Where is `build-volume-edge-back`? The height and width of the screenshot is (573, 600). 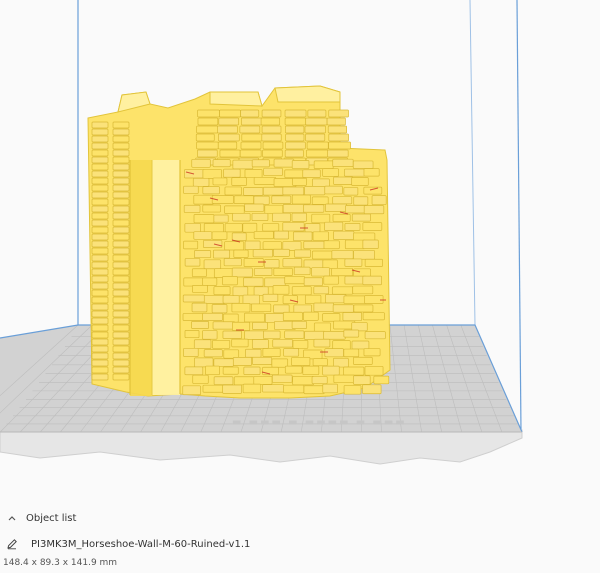 build-volume-edge-back is located at coordinates (472, 163).